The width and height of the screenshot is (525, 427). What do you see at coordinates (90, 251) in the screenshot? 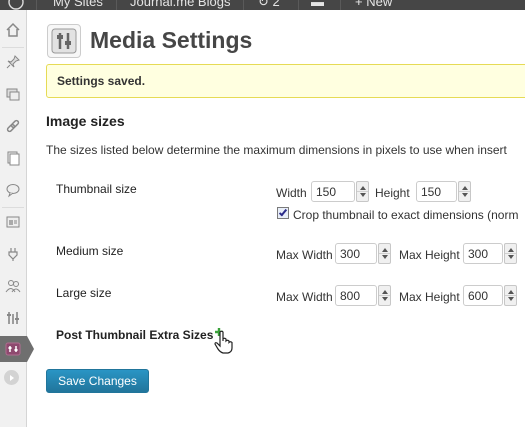
I see `medium-size-label: Medium size` at bounding box center [90, 251].